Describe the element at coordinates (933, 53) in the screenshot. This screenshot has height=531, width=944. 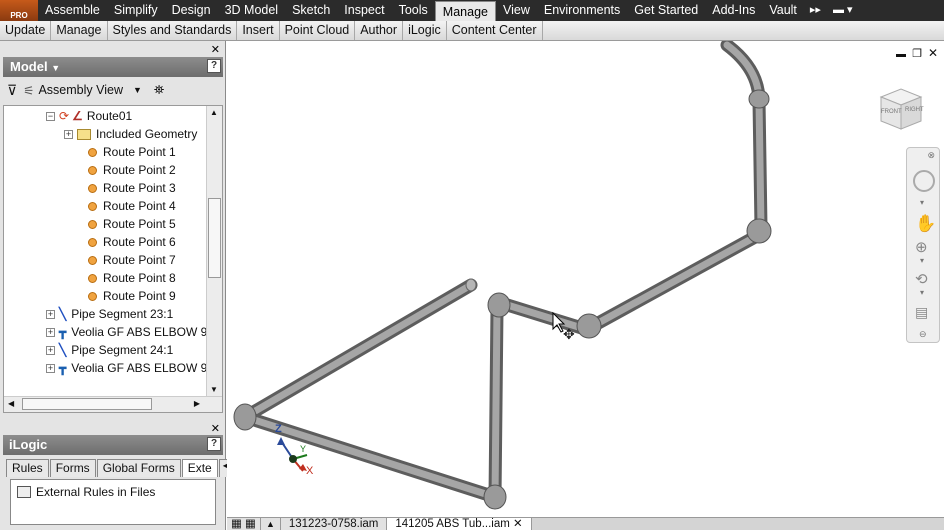
I see `close-window-icon: ✕` at that location.